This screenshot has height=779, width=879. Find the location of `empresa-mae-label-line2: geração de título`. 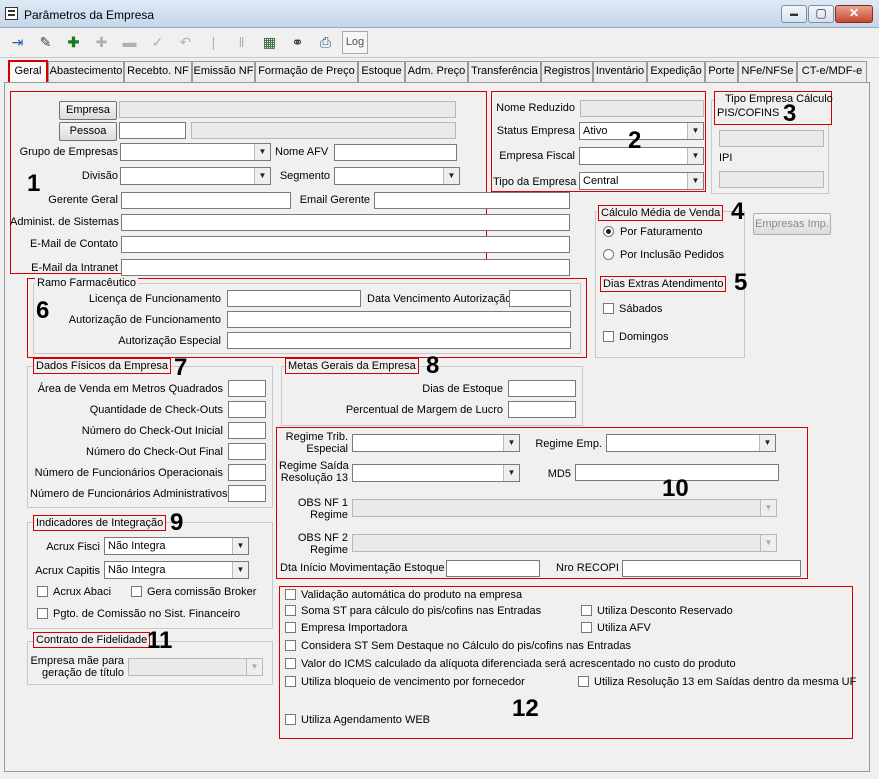

empresa-mae-label-line2: geração de título is located at coordinates (83, 673).